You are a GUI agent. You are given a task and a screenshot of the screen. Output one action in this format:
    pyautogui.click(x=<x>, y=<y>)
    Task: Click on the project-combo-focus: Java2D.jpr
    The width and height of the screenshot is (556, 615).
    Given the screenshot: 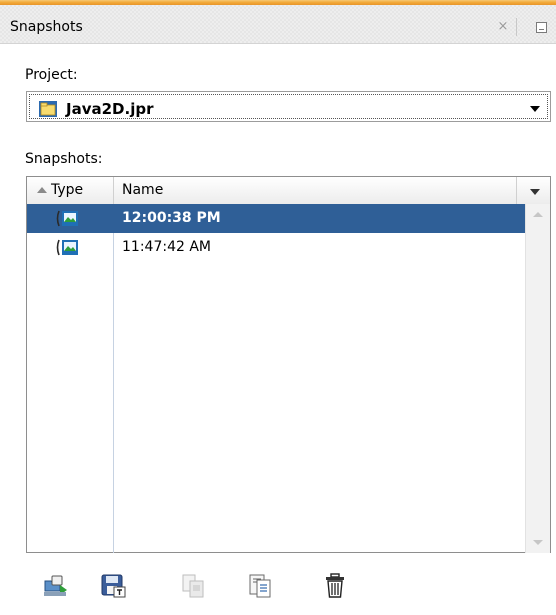 What is the action you would take?
    pyautogui.click(x=288, y=106)
    